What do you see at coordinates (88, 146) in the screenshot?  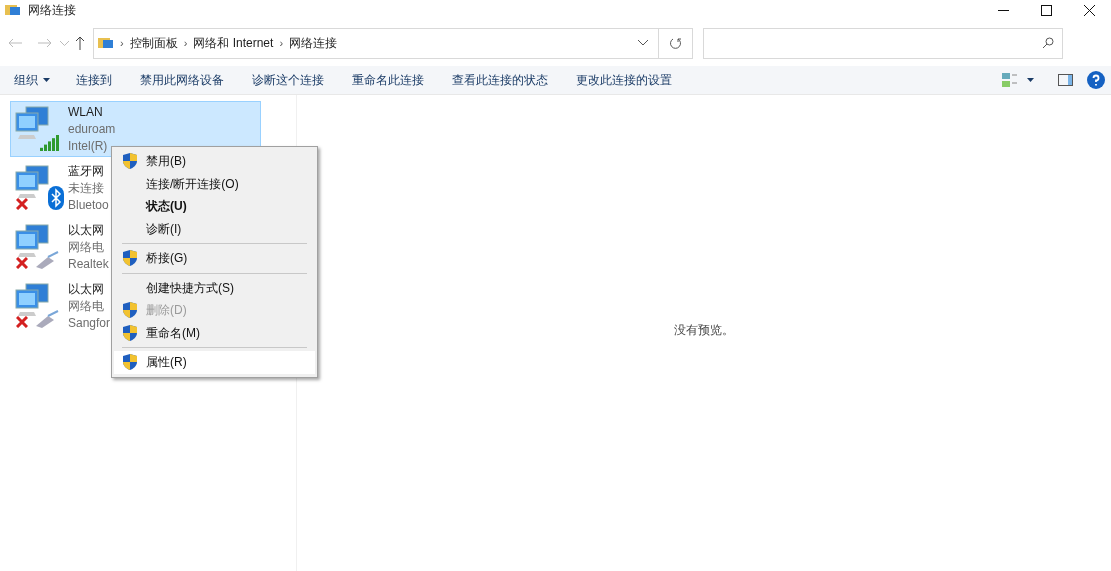 I see `device-name: Intel(R)` at bounding box center [88, 146].